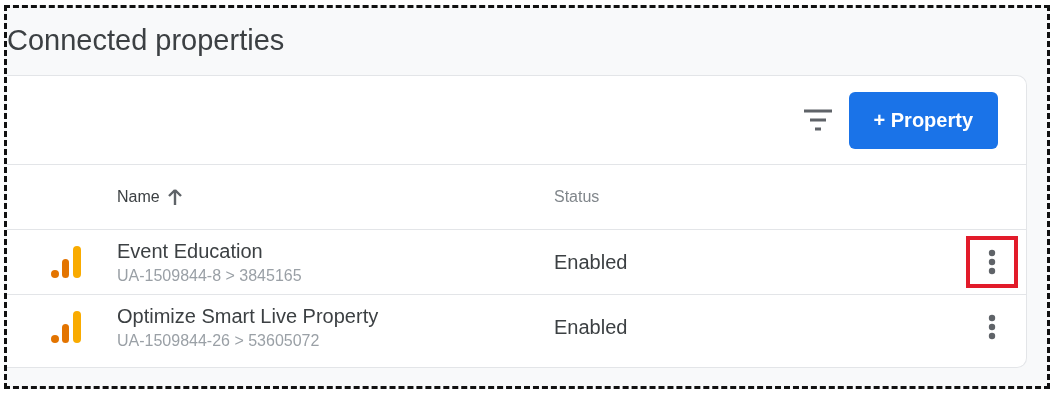  What do you see at coordinates (248, 316) in the screenshot?
I see `property-name: Optimize Smart Live Property` at bounding box center [248, 316].